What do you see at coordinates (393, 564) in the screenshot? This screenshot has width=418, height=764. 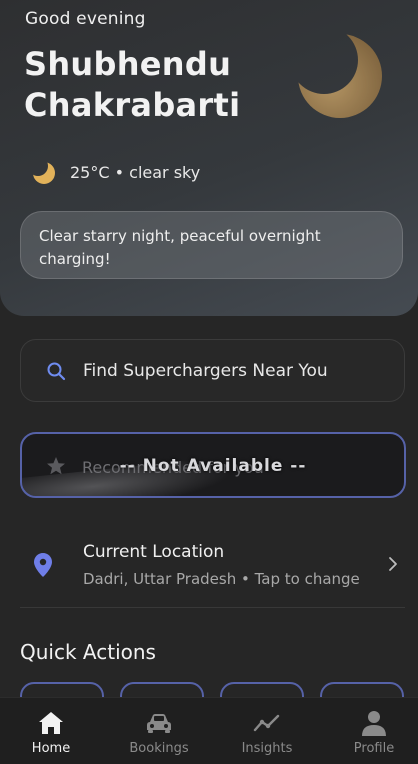 I see `chevron-right-icon` at bounding box center [393, 564].